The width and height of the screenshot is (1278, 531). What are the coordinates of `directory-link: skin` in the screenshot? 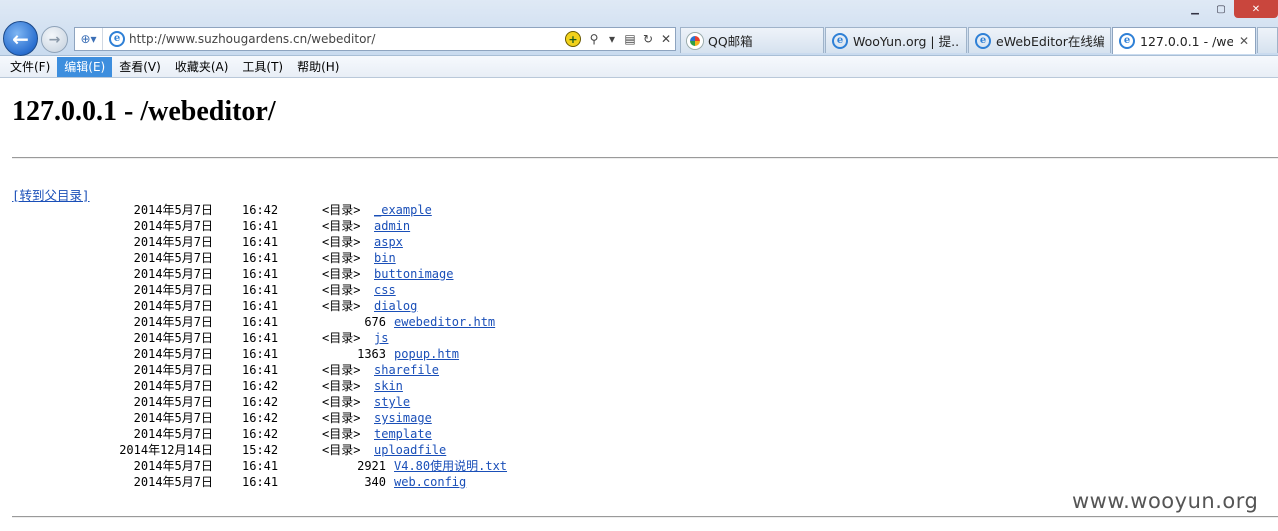 It's located at (388, 386).